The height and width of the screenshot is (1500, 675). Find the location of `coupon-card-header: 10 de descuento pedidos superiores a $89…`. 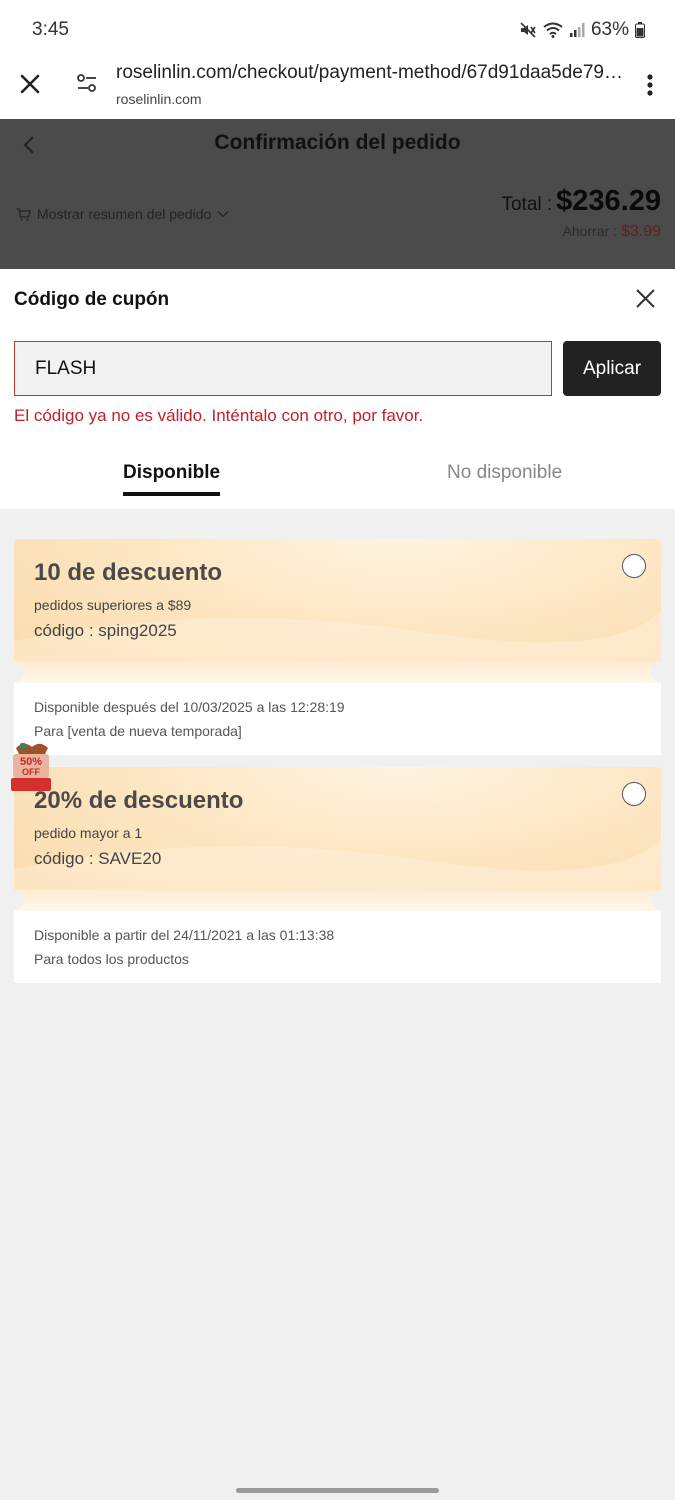

coupon-card-header: 10 de descuento pedidos superiores a $89… is located at coordinates (337, 600).